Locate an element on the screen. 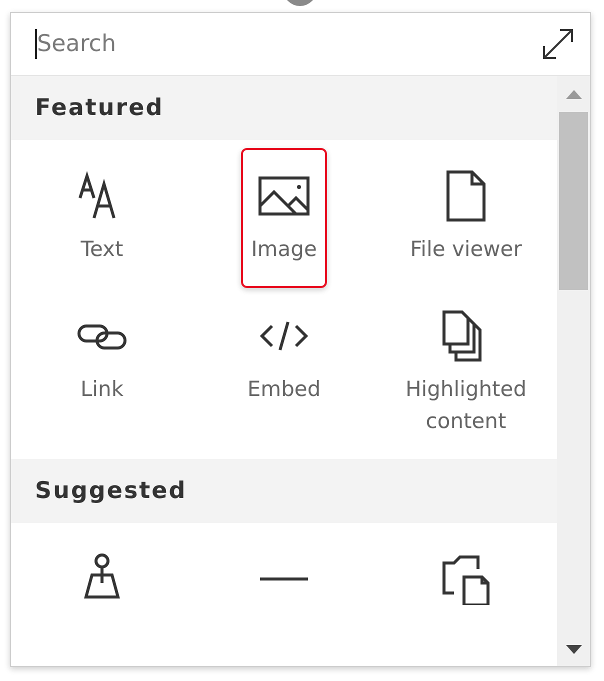 The image size is (604, 681). web-part-tile: Image is located at coordinates (284, 218).